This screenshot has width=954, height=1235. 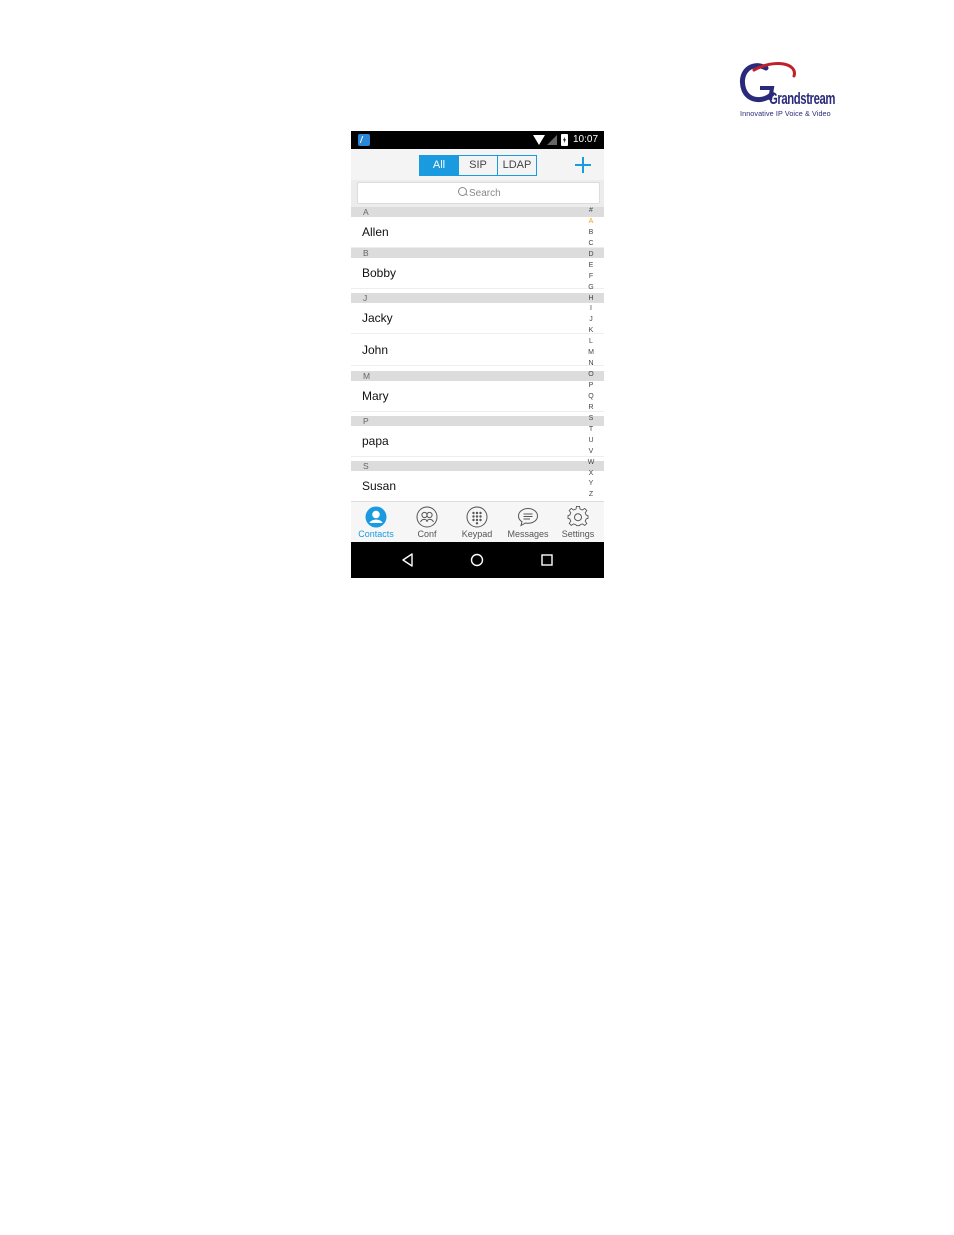 What do you see at coordinates (591, 495) in the screenshot?
I see `index-letter: Z` at bounding box center [591, 495].